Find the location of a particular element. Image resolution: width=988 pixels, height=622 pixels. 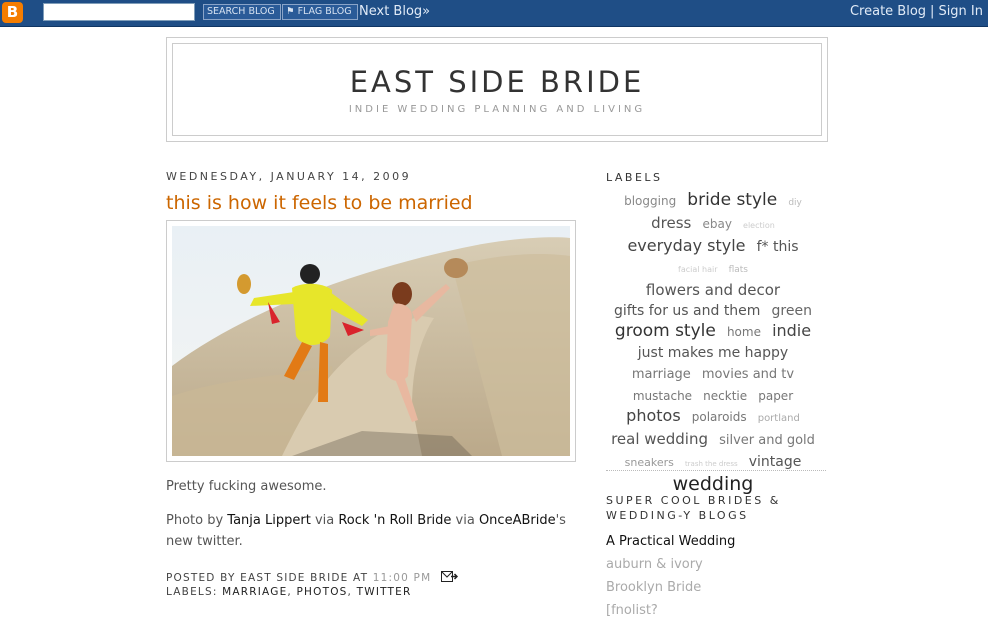

blog-link: A Practical Wedding is located at coordinates (670, 541).